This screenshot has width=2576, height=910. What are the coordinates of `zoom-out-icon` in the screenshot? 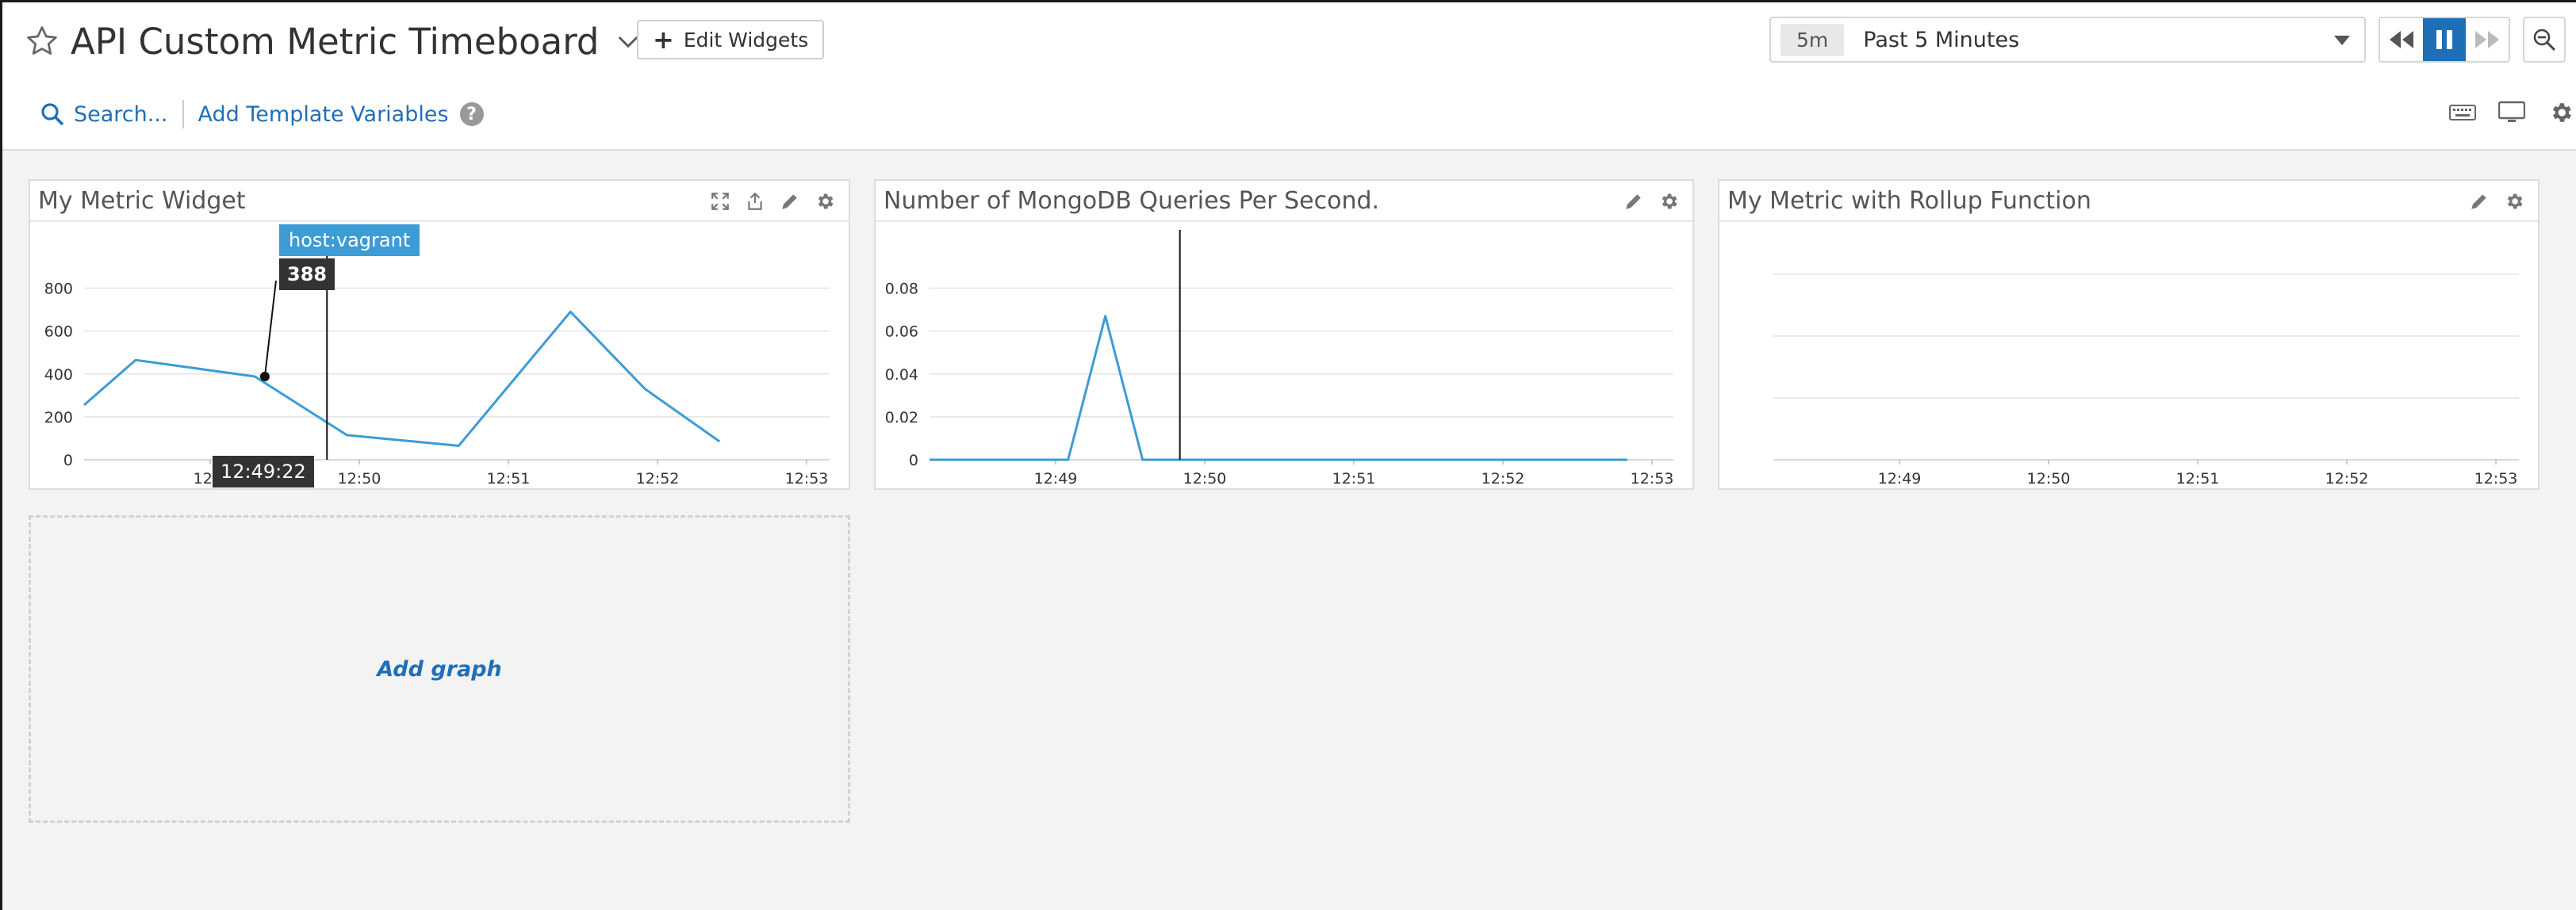 It's located at (2545, 40).